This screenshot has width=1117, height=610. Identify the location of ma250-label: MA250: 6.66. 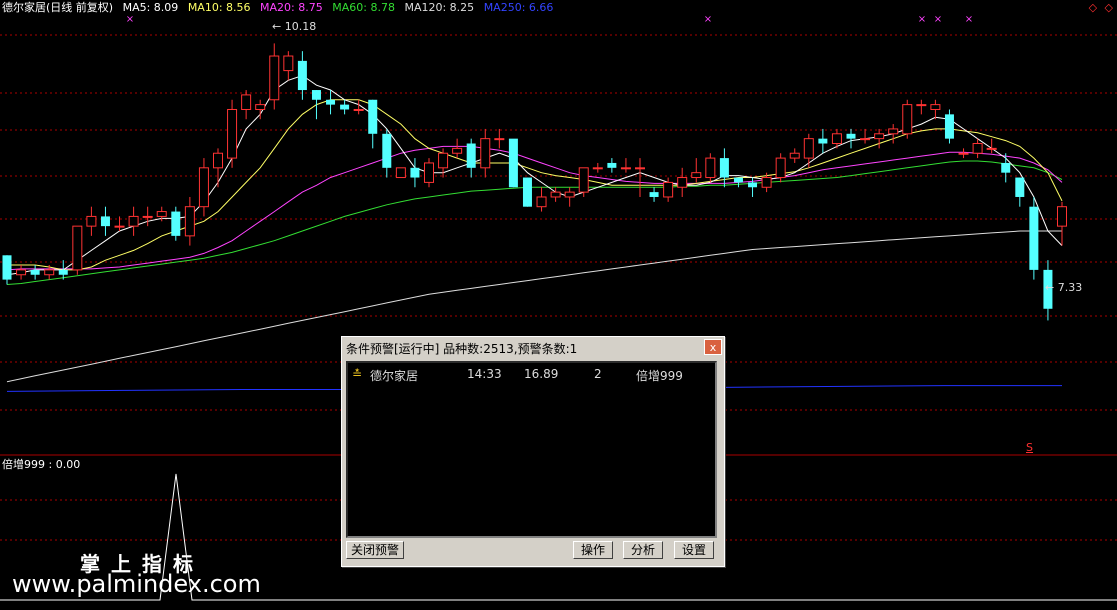
(518, 7).